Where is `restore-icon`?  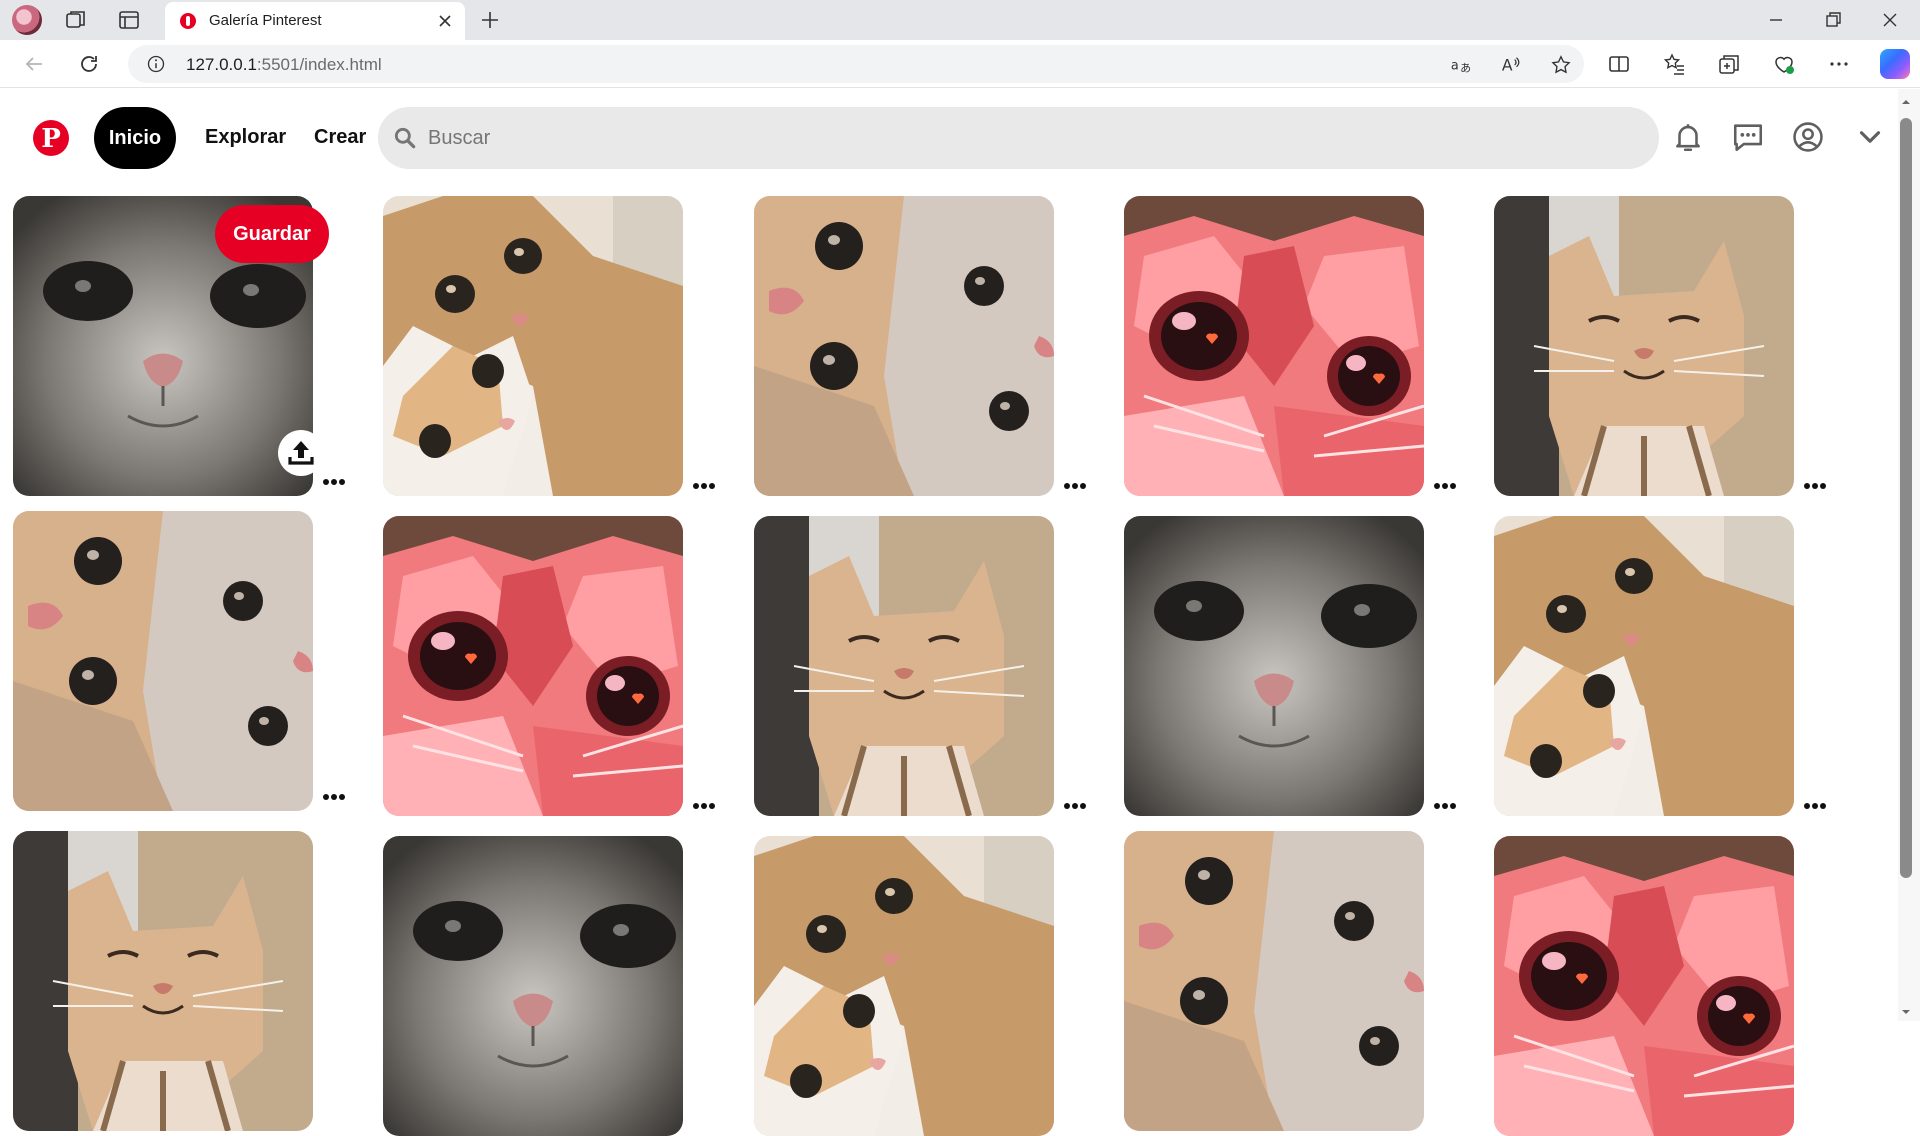
restore-icon is located at coordinates (1833, 20).